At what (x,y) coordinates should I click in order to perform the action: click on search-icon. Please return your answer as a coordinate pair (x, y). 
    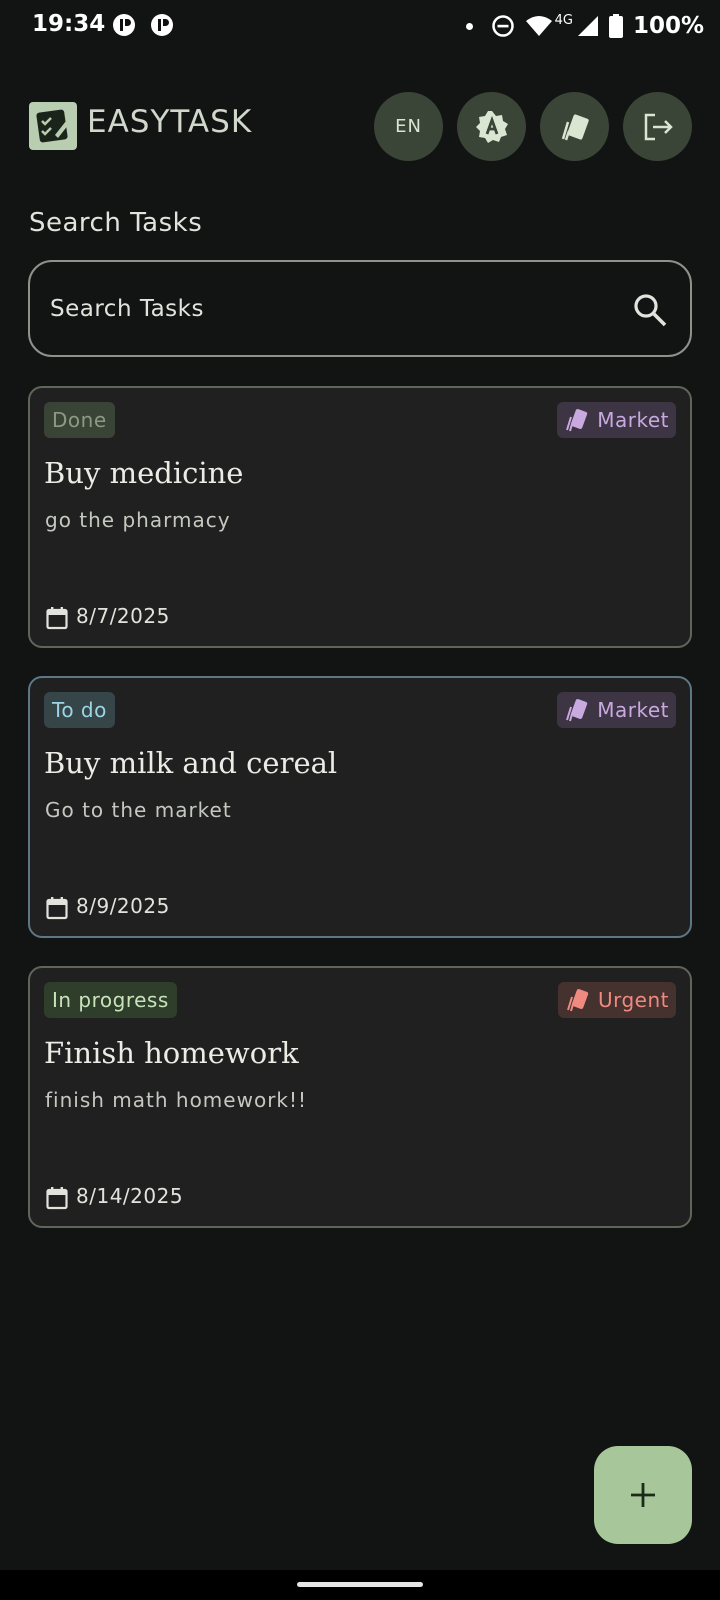
    Looking at the image, I should click on (650, 310).